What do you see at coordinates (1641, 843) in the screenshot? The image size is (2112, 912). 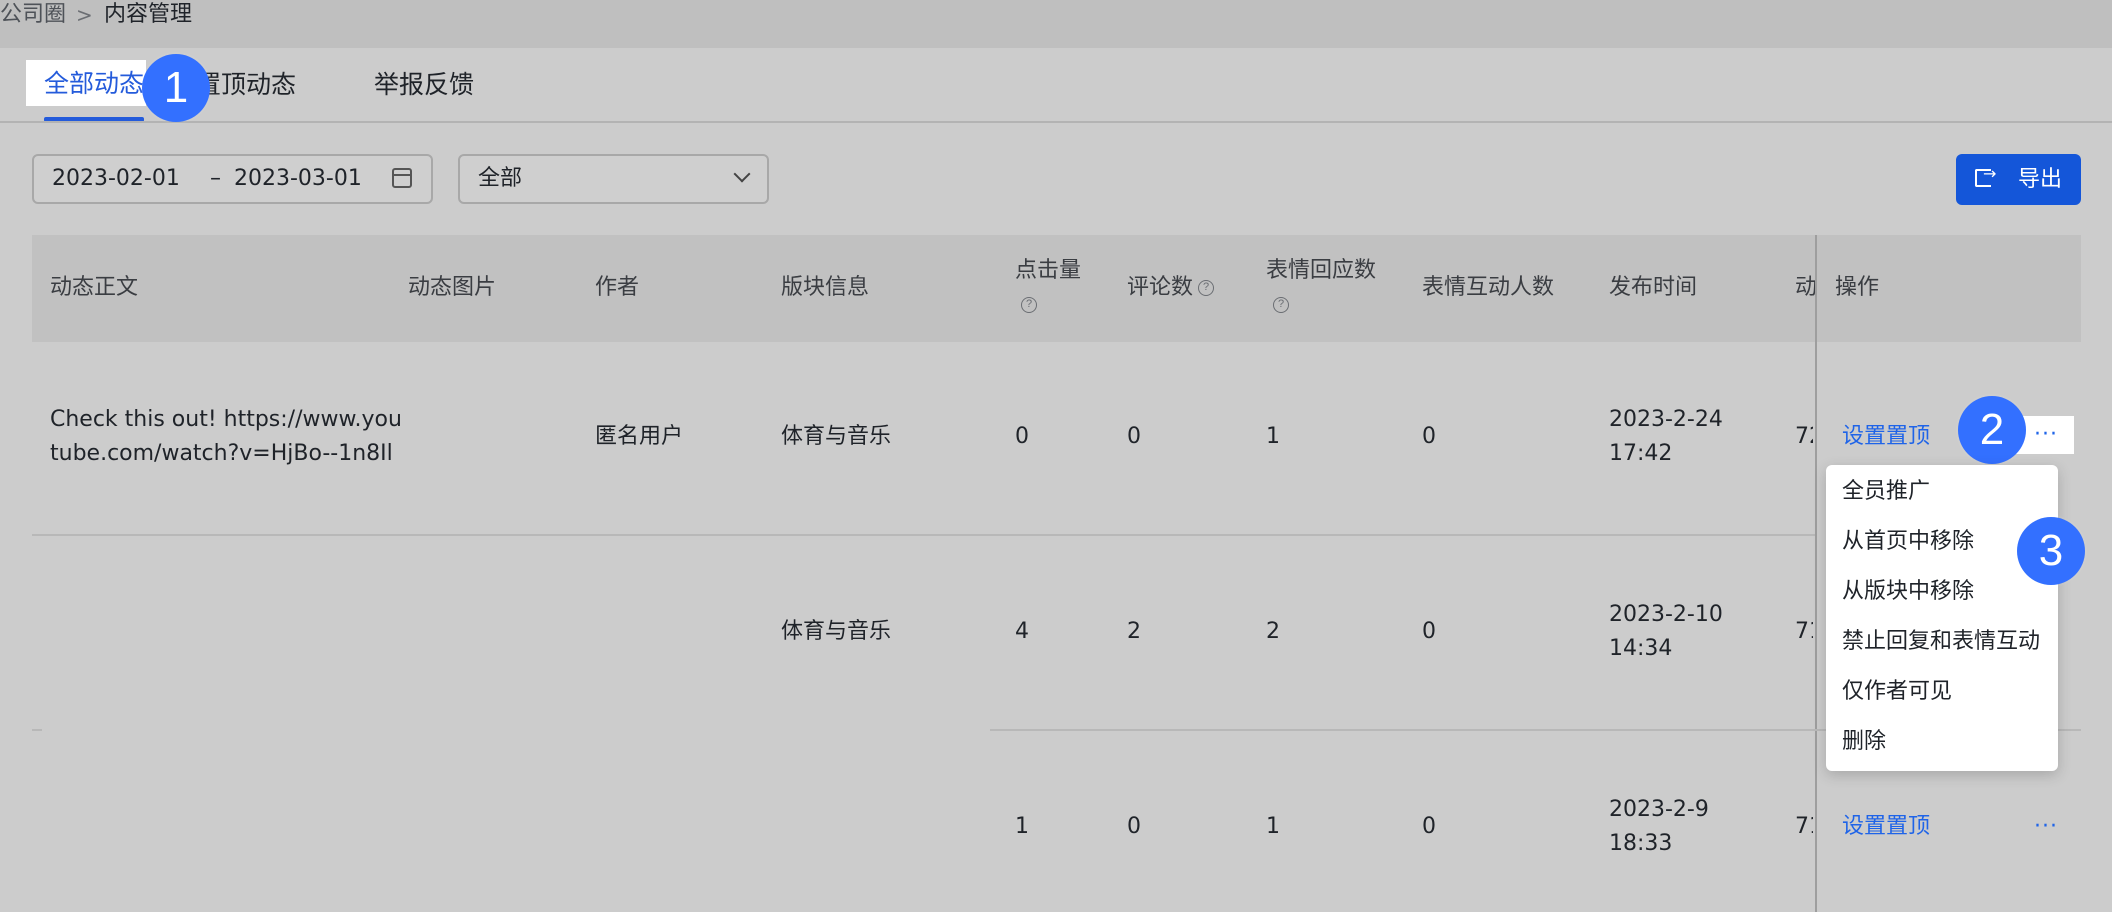 I see `row3-time: 18:33` at bounding box center [1641, 843].